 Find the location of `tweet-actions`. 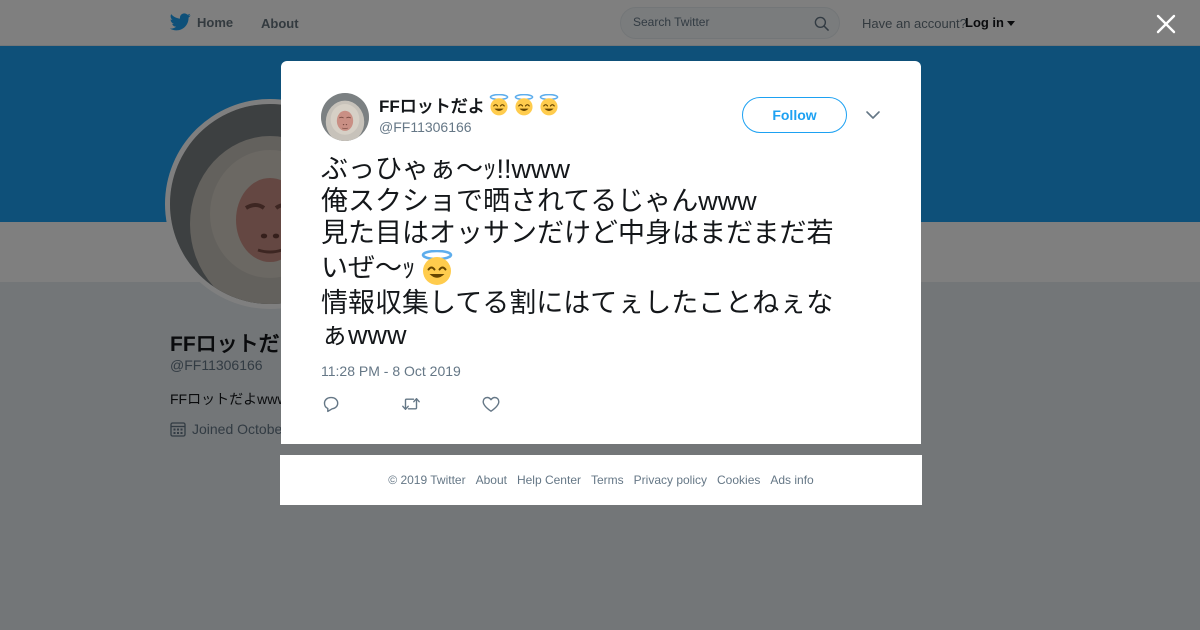

tweet-actions is located at coordinates (441, 404).